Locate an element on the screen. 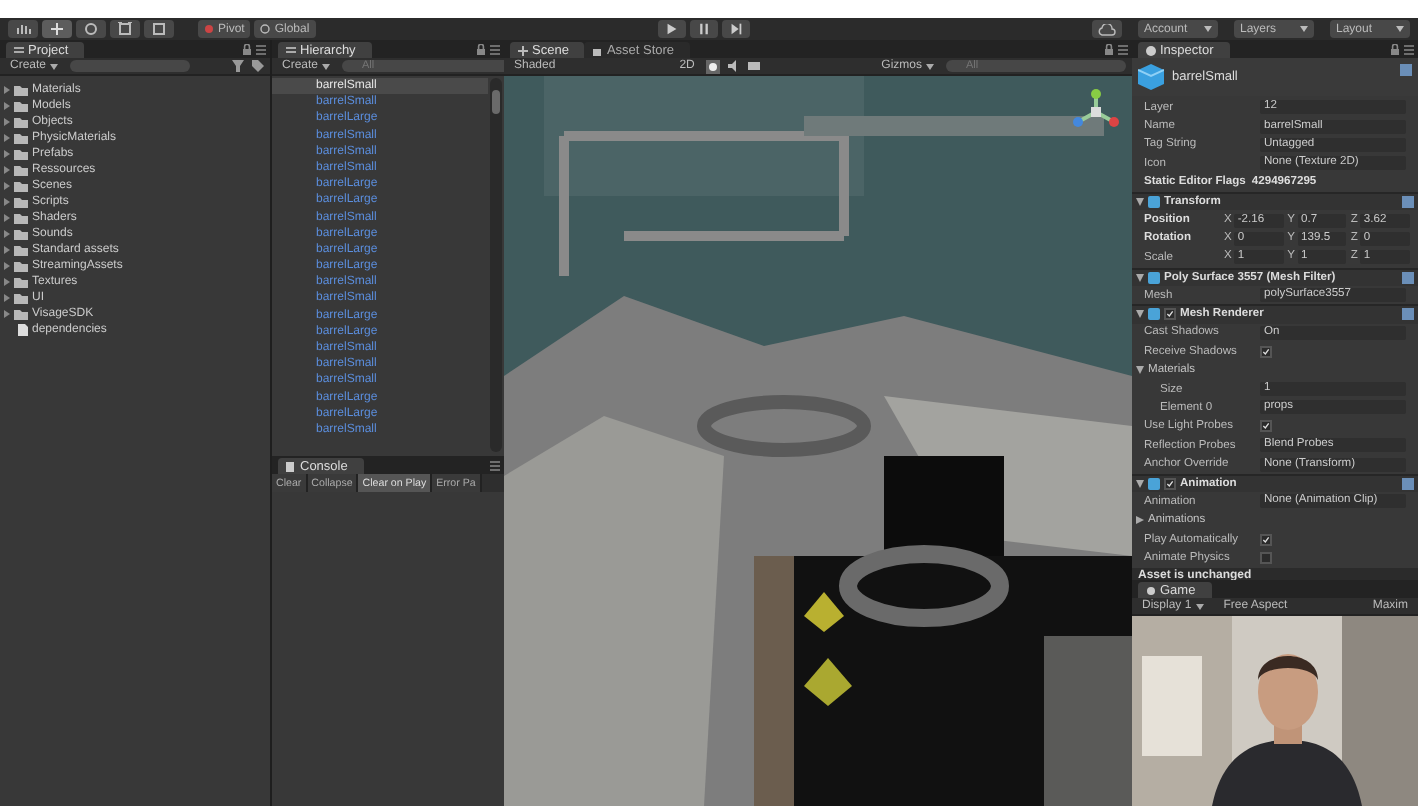 The width and height of the screenshot is (1418, 806). rotate-tool-icon is located at coordinates (91, 29).